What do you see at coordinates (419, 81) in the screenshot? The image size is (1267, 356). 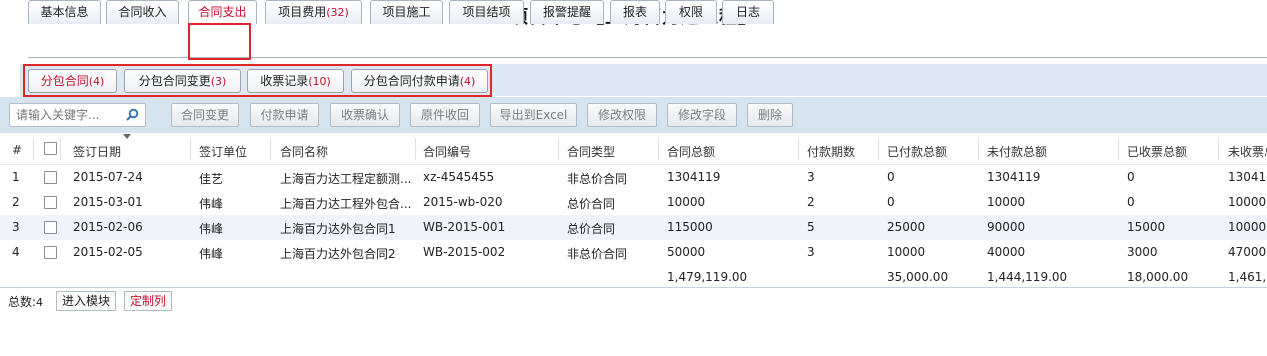 I see `subtab-payment-request: 分包合同付款申请(4)` at bounding box center [419, 81].